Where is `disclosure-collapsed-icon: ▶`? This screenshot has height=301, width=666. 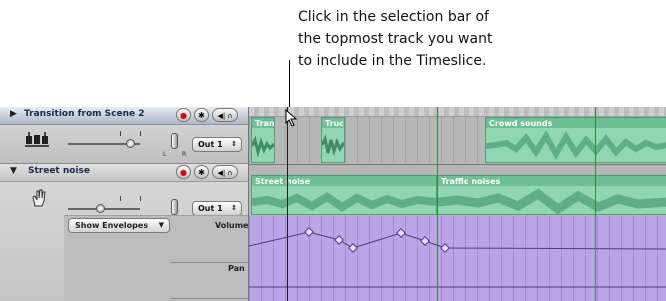
disclosure-collapsed-icon: ▶ is located at coordinates (13, 114).